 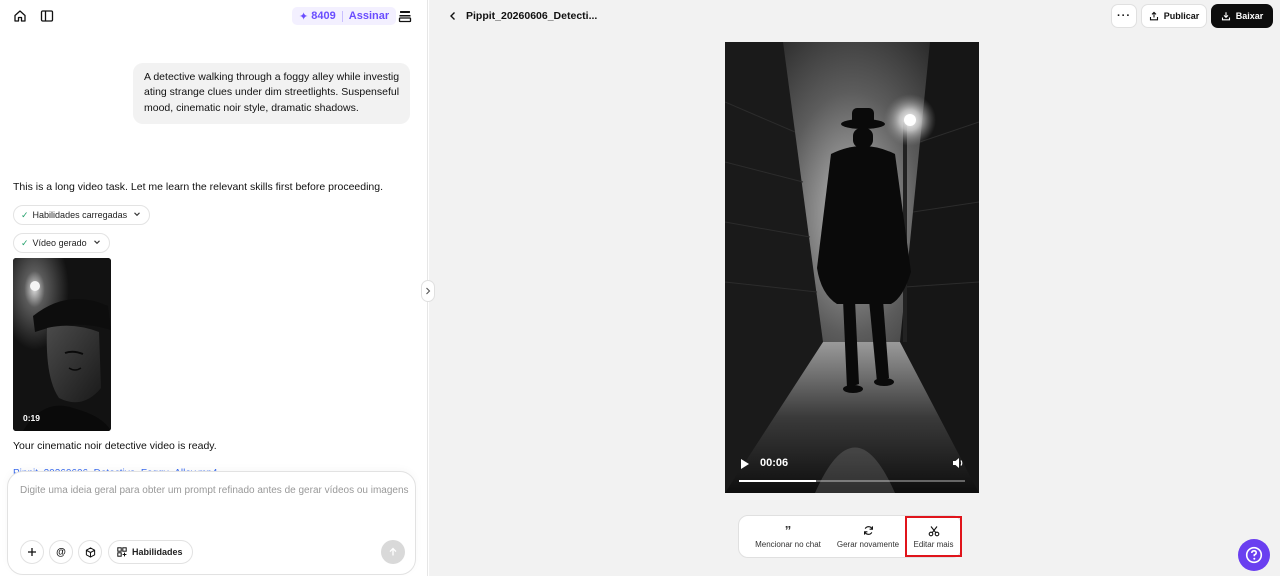 I want to click on edit-more-button: Editar mais, so click(x=933, y=536).